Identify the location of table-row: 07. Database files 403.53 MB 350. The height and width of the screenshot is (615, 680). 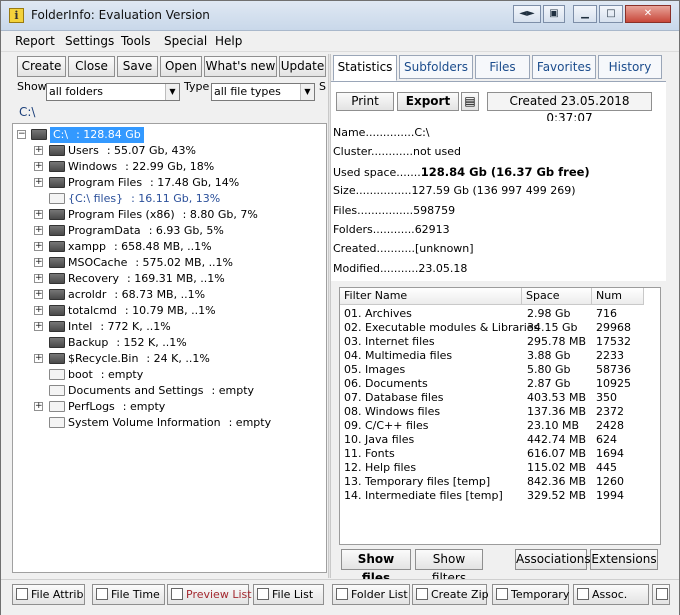
(492, 398).